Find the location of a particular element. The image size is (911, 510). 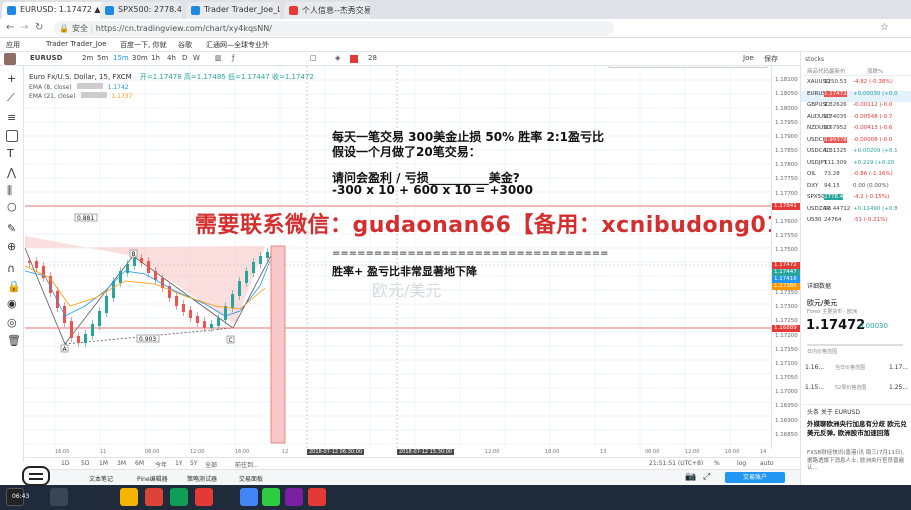

camera-icon: 📷 is located at coordinates (690, 477).